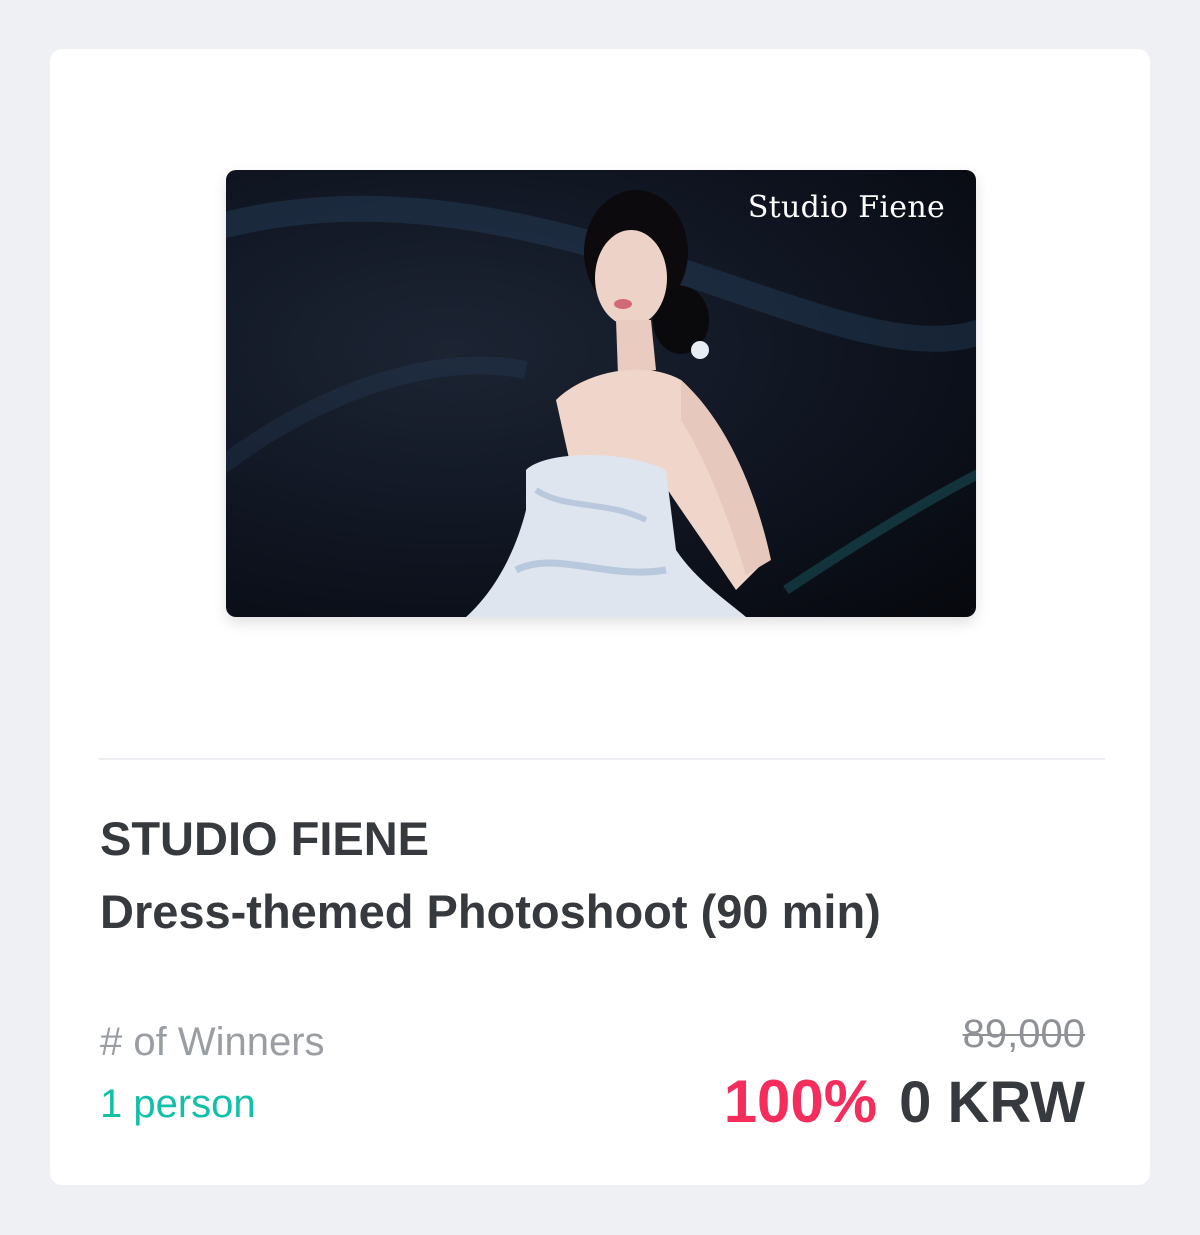 The width and height of the screenshot is (1200, 1235). What do you see at coordinates (800, 1101) in the screenshot?
I see `discount-rate: 100%` at bounding box center [800, 1101].